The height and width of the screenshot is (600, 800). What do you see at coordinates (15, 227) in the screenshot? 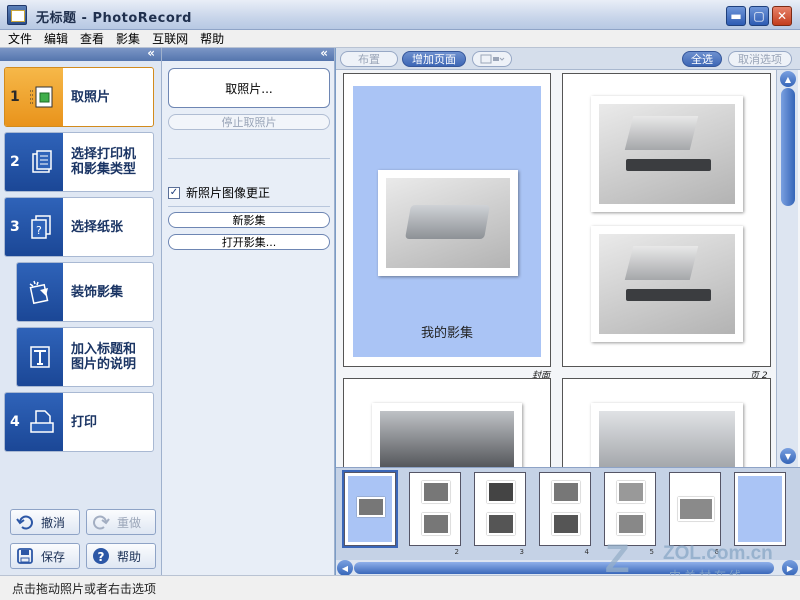
I see `step-number: 3` at bounding box center [15, 227].